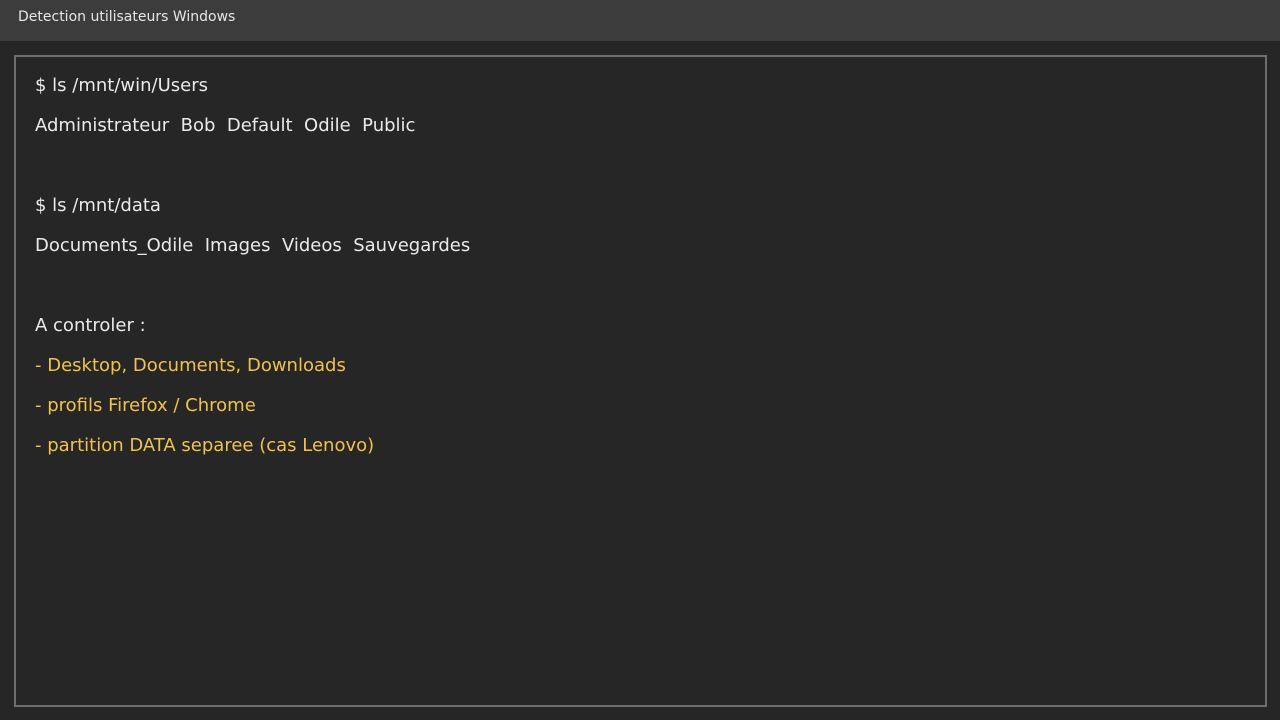 This screenshot has height=720, width=1280. Describe the element at coordinates (205, 445) in the screenshot. I see `checklist-item-data-partition: - partition DATA separee (cas Lenovo)` at that location.